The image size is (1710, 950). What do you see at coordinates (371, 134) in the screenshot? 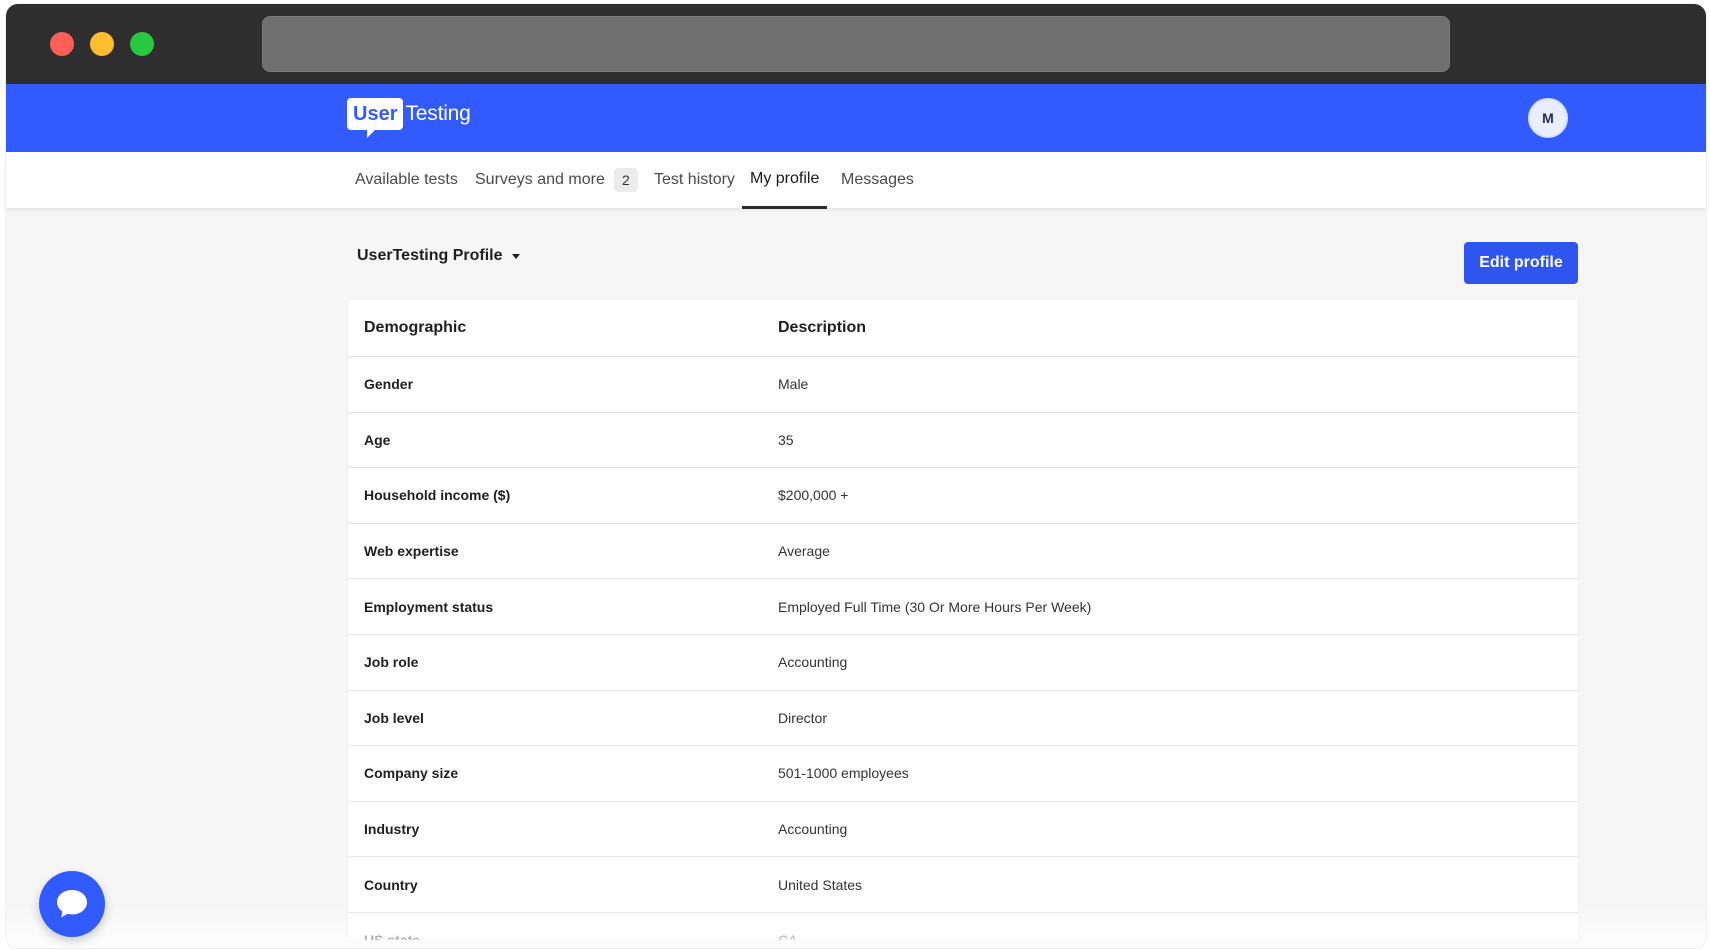
I see `logo-tail` at bounding box center [371, 134].